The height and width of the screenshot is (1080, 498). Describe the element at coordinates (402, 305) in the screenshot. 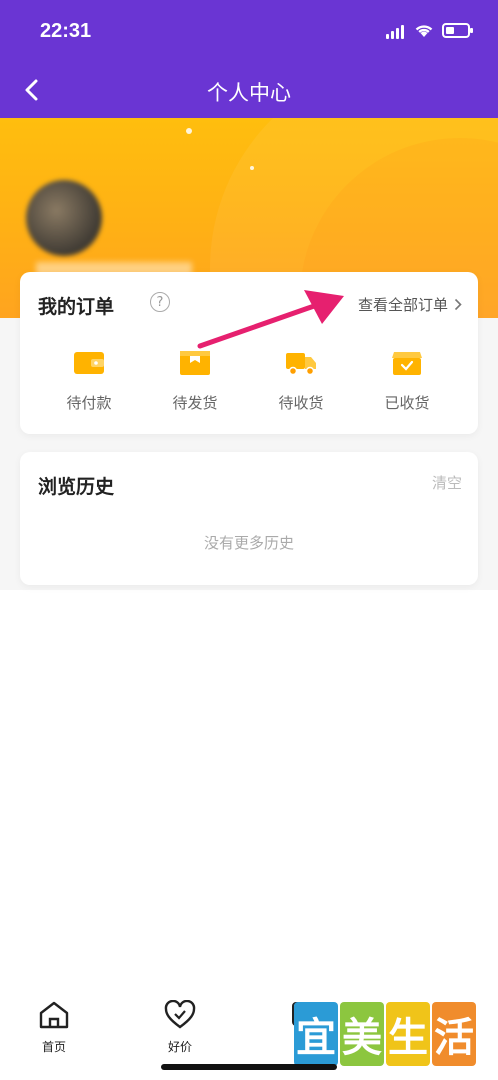

I see `view-all-label: 查看全部订单` at that location.